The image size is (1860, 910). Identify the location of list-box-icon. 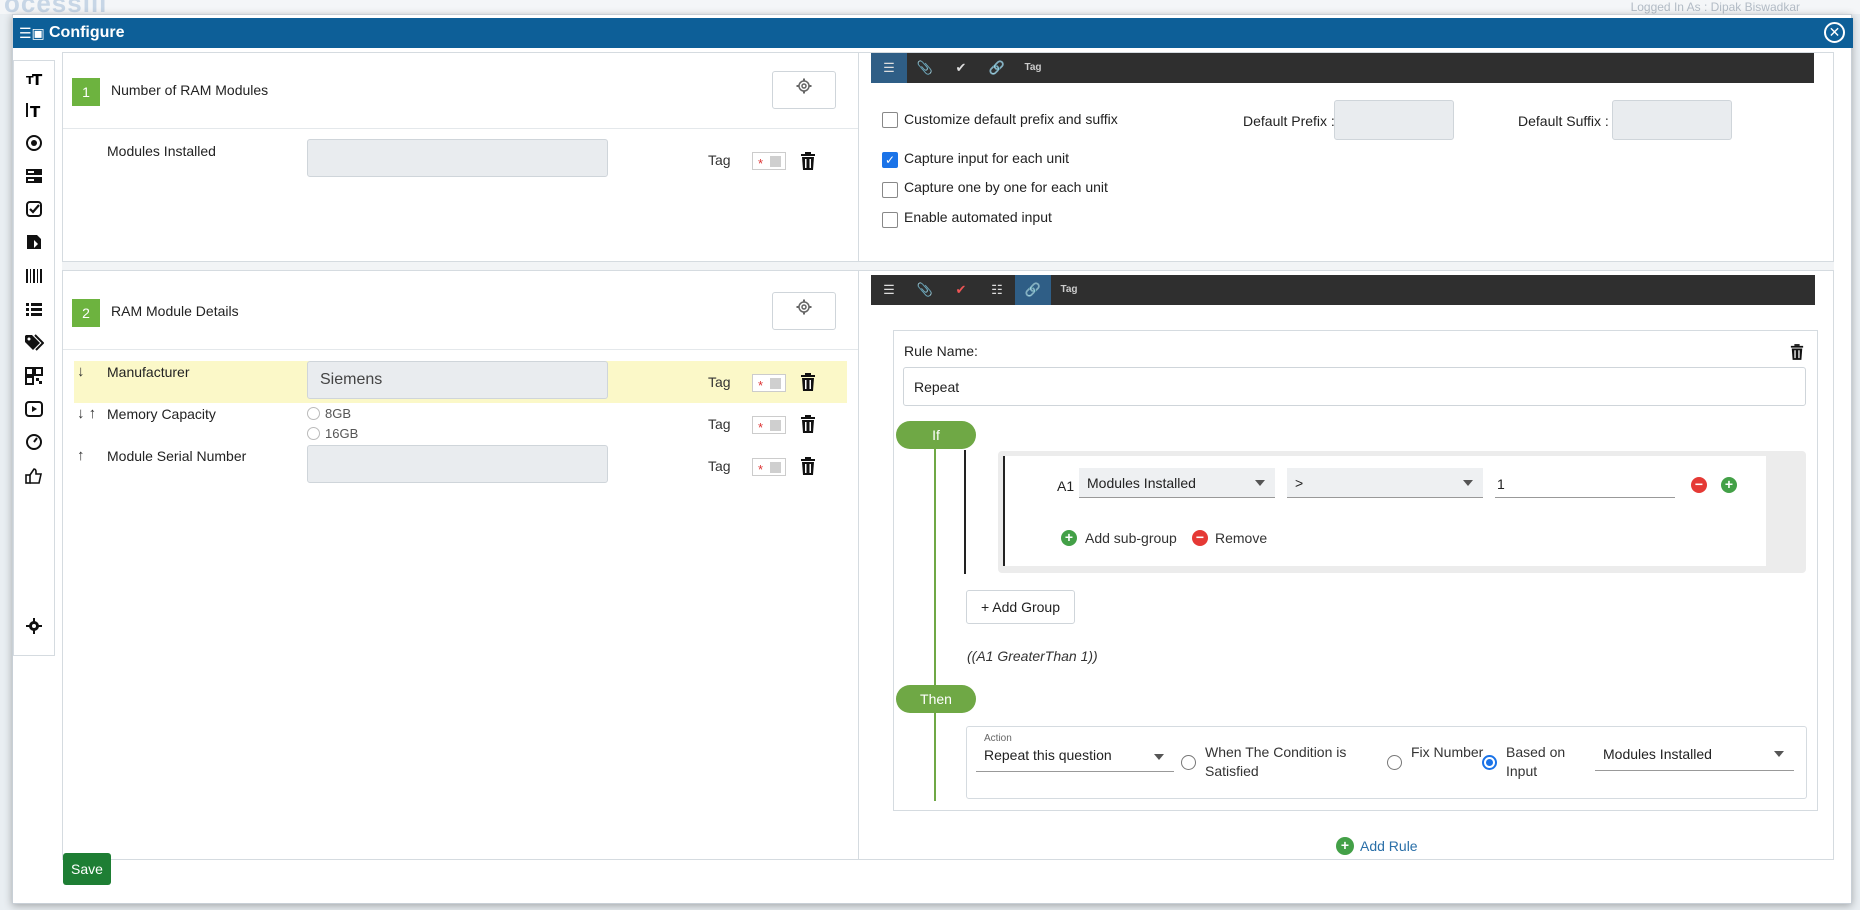
(34, 176).